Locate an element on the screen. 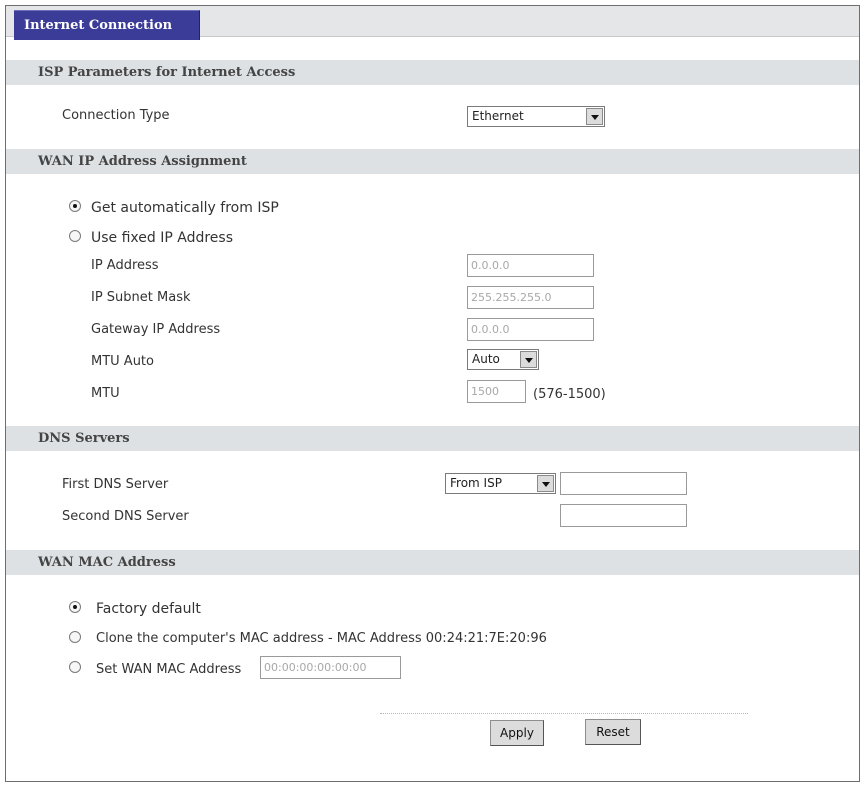  get-automatically-label: Get automatically from ISP is located at coordinates (185, 208).